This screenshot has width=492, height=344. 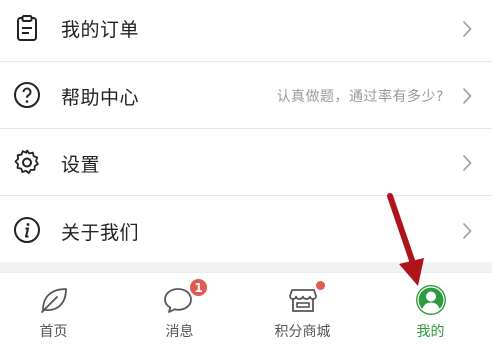 What do you see at coordinates (430, 332) in the screenshot?
I see `tab-label: 我的` at bounding box center [430, 332].